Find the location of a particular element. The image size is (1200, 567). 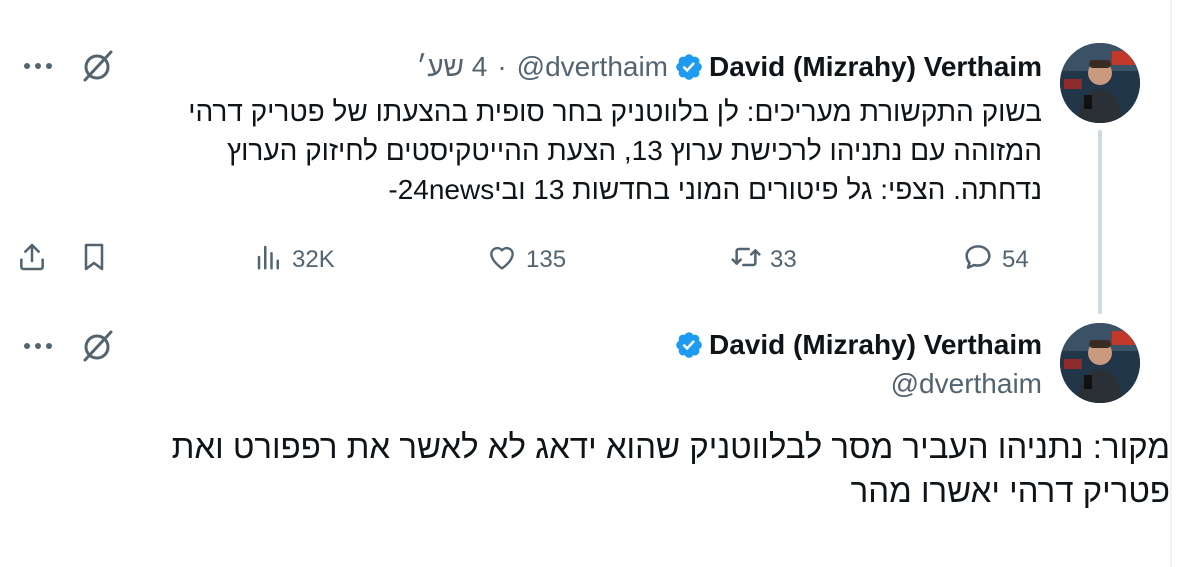

heart-icon is located at coordinates (502, 260).